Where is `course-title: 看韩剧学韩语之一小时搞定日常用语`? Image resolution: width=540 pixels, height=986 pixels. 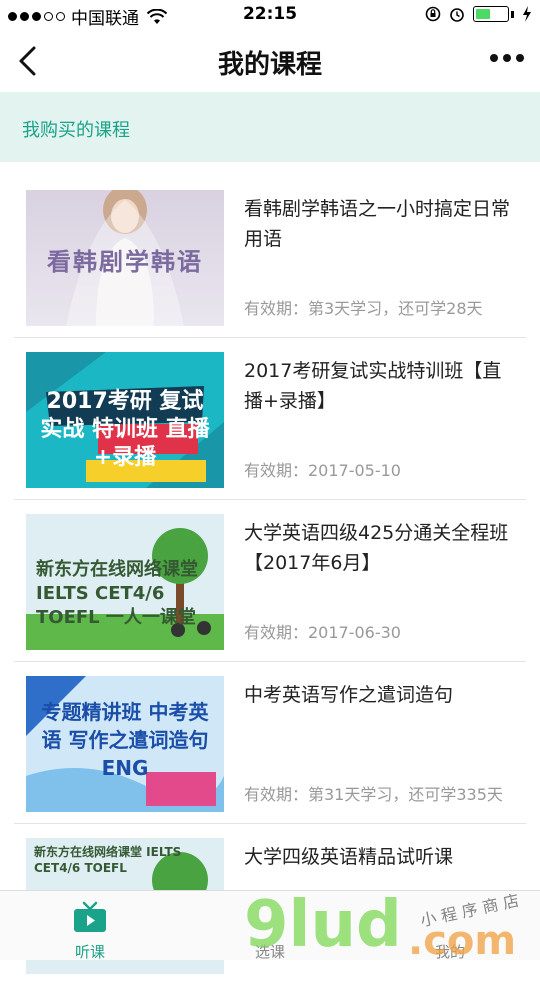 course-title: 看韩剧学韩语之一小时搞定日常用语 is located at coordinates (377, 224).